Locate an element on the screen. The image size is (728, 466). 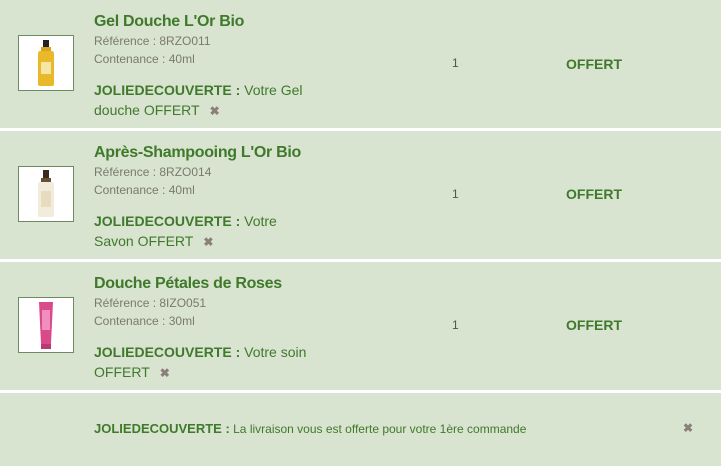
product-tube-icon is located at coordinates (46, 325).